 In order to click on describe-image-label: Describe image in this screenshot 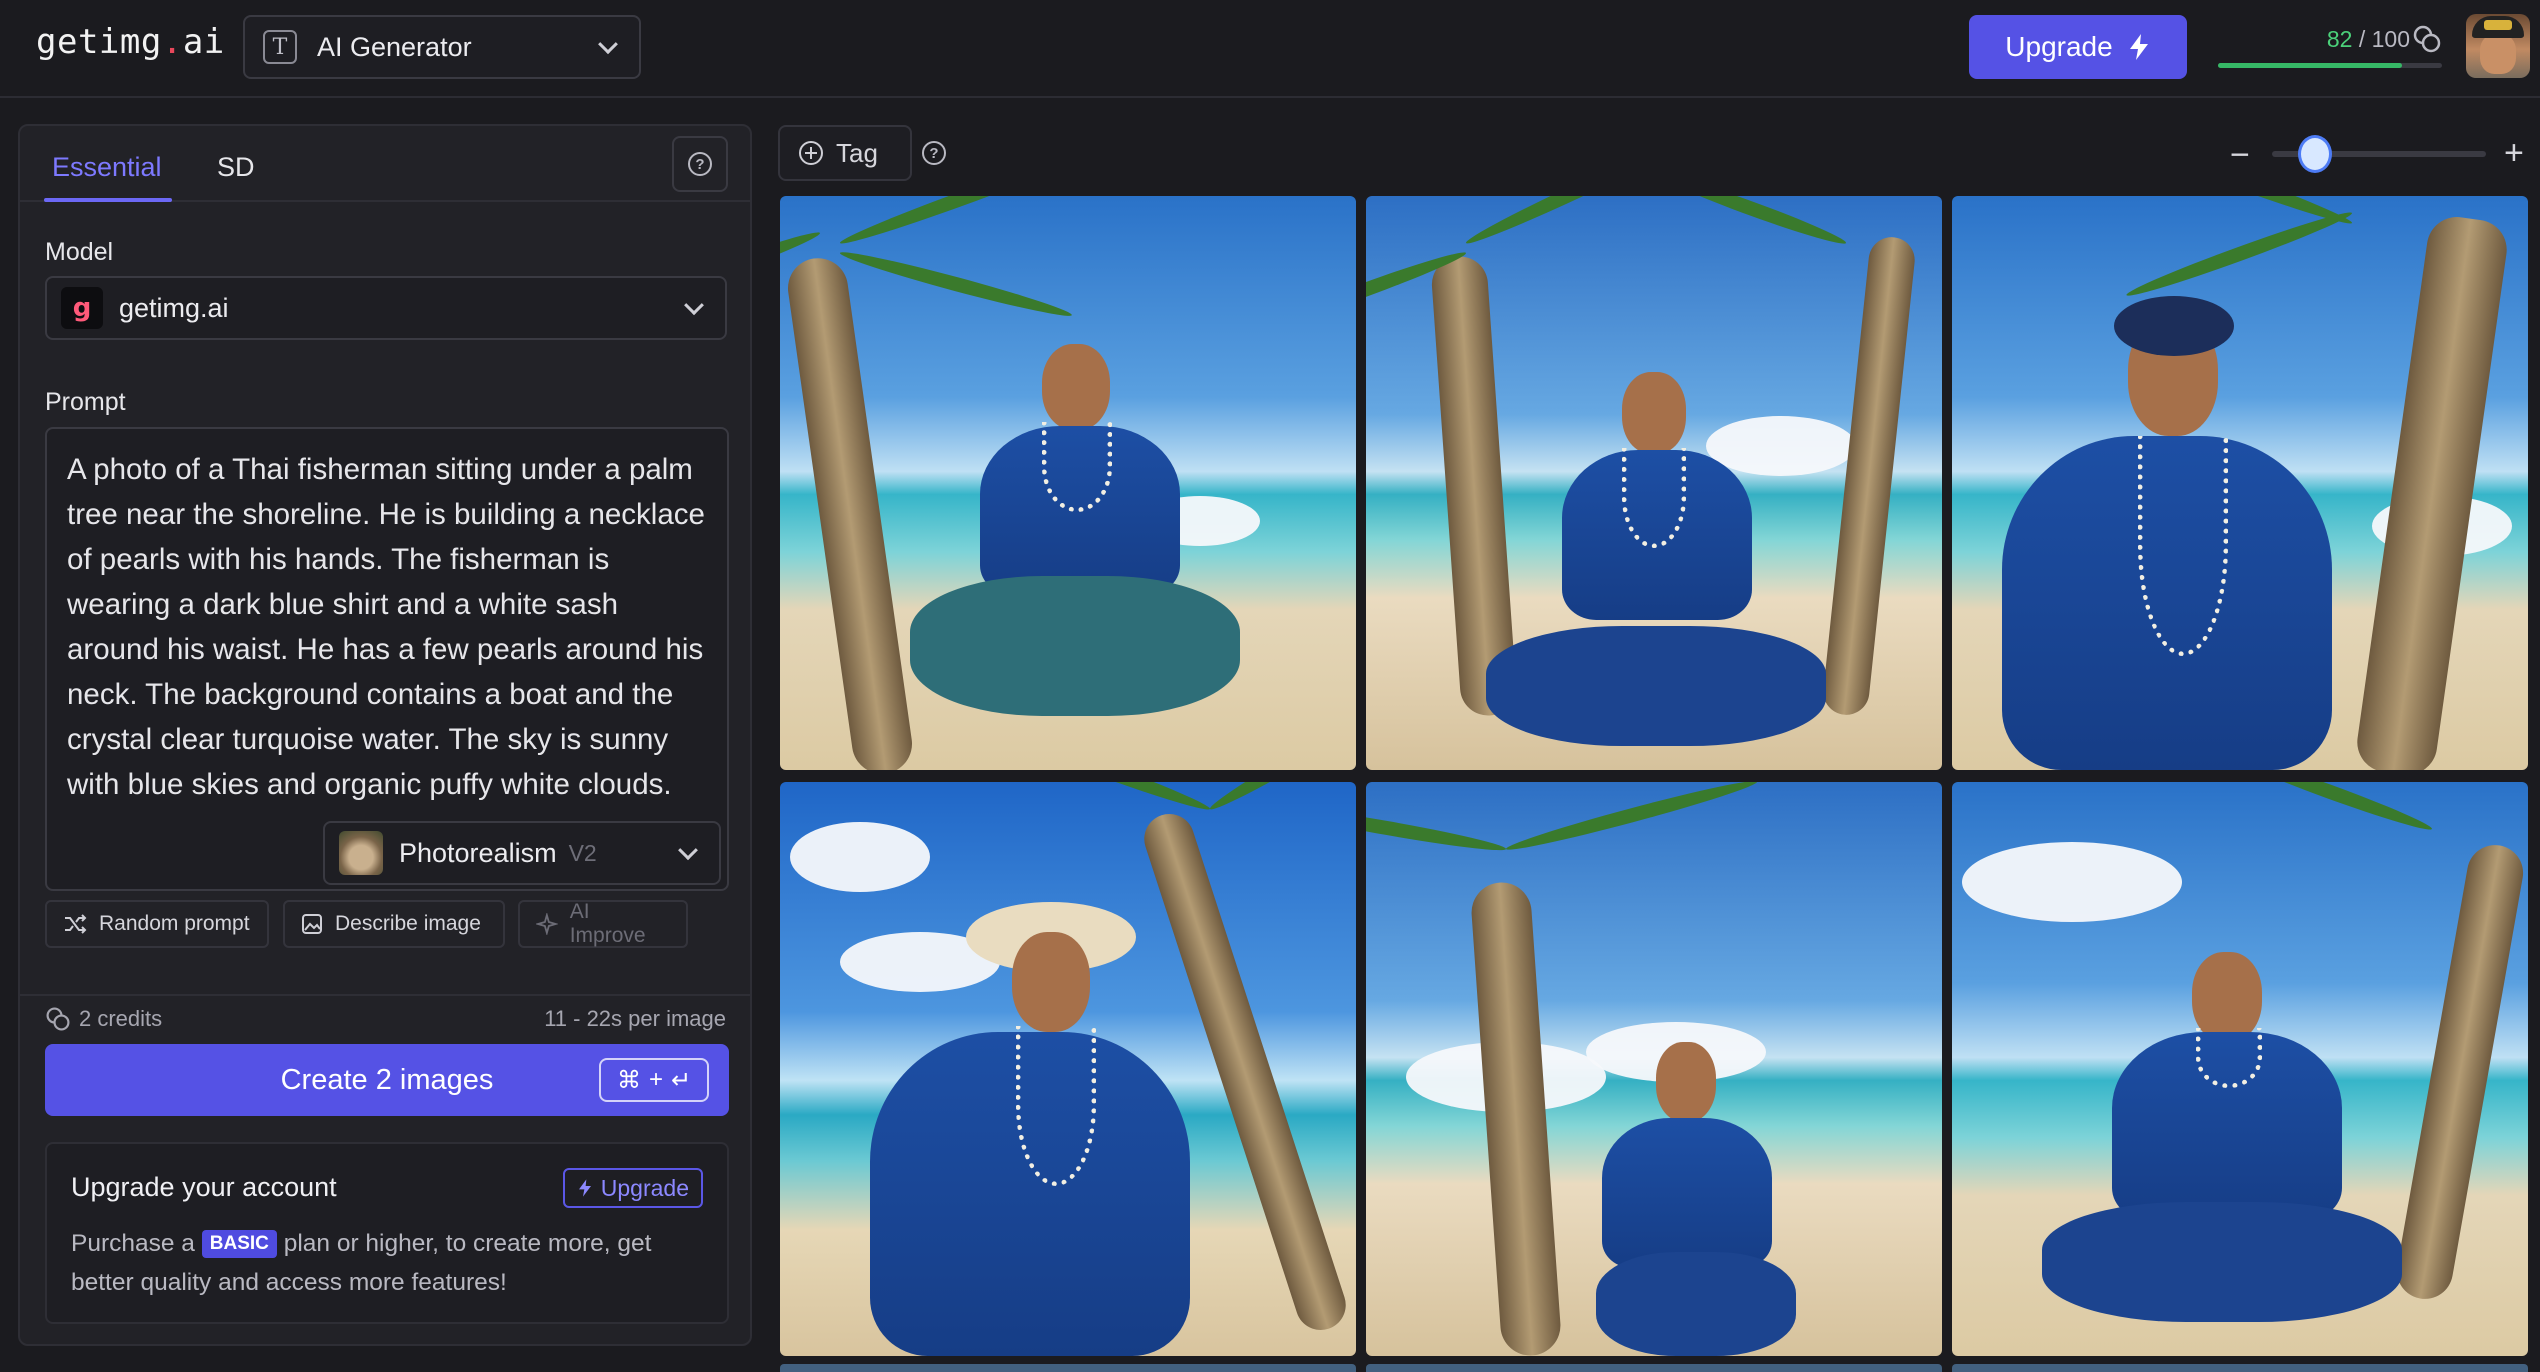, I will do `click(408, 923)`.